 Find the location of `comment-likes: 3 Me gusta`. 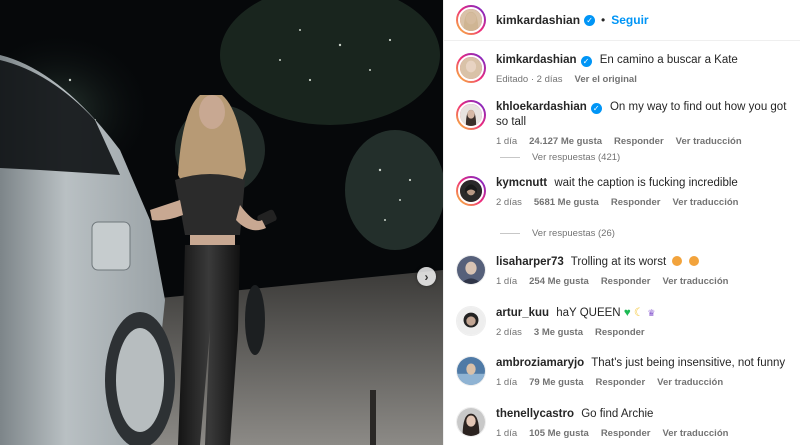

comment-likes: 3 Me gusta is located at coordinates (558, 332).